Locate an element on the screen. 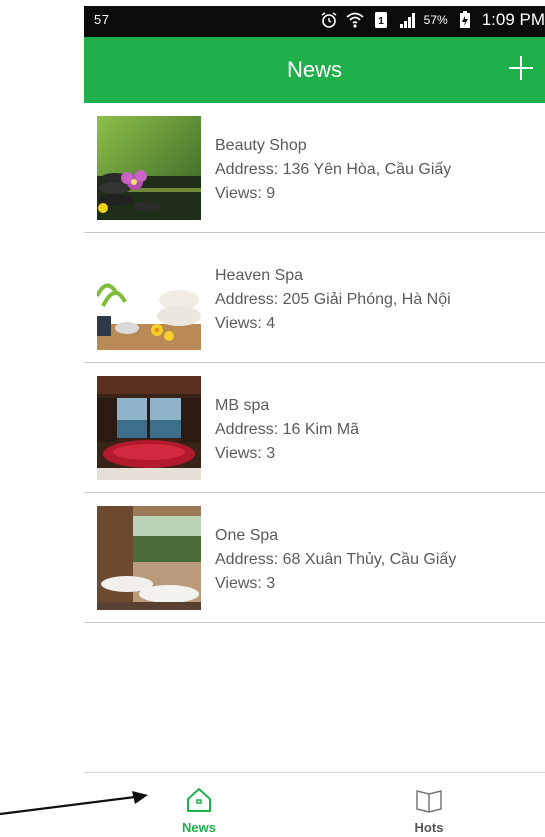  item-views: Views: 9 is located at coordinates (245, 193).